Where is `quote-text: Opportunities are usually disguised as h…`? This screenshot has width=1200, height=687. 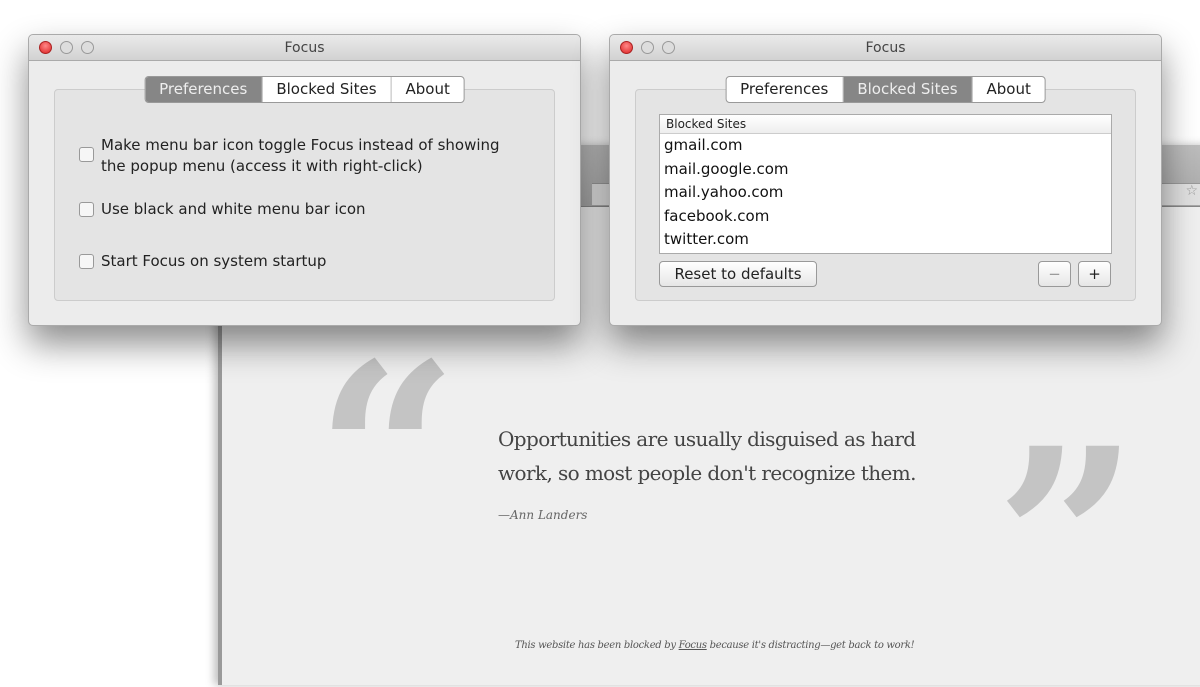
quote-text: Opportunities are usually disguised as h… is located at coordinates (707, 456).